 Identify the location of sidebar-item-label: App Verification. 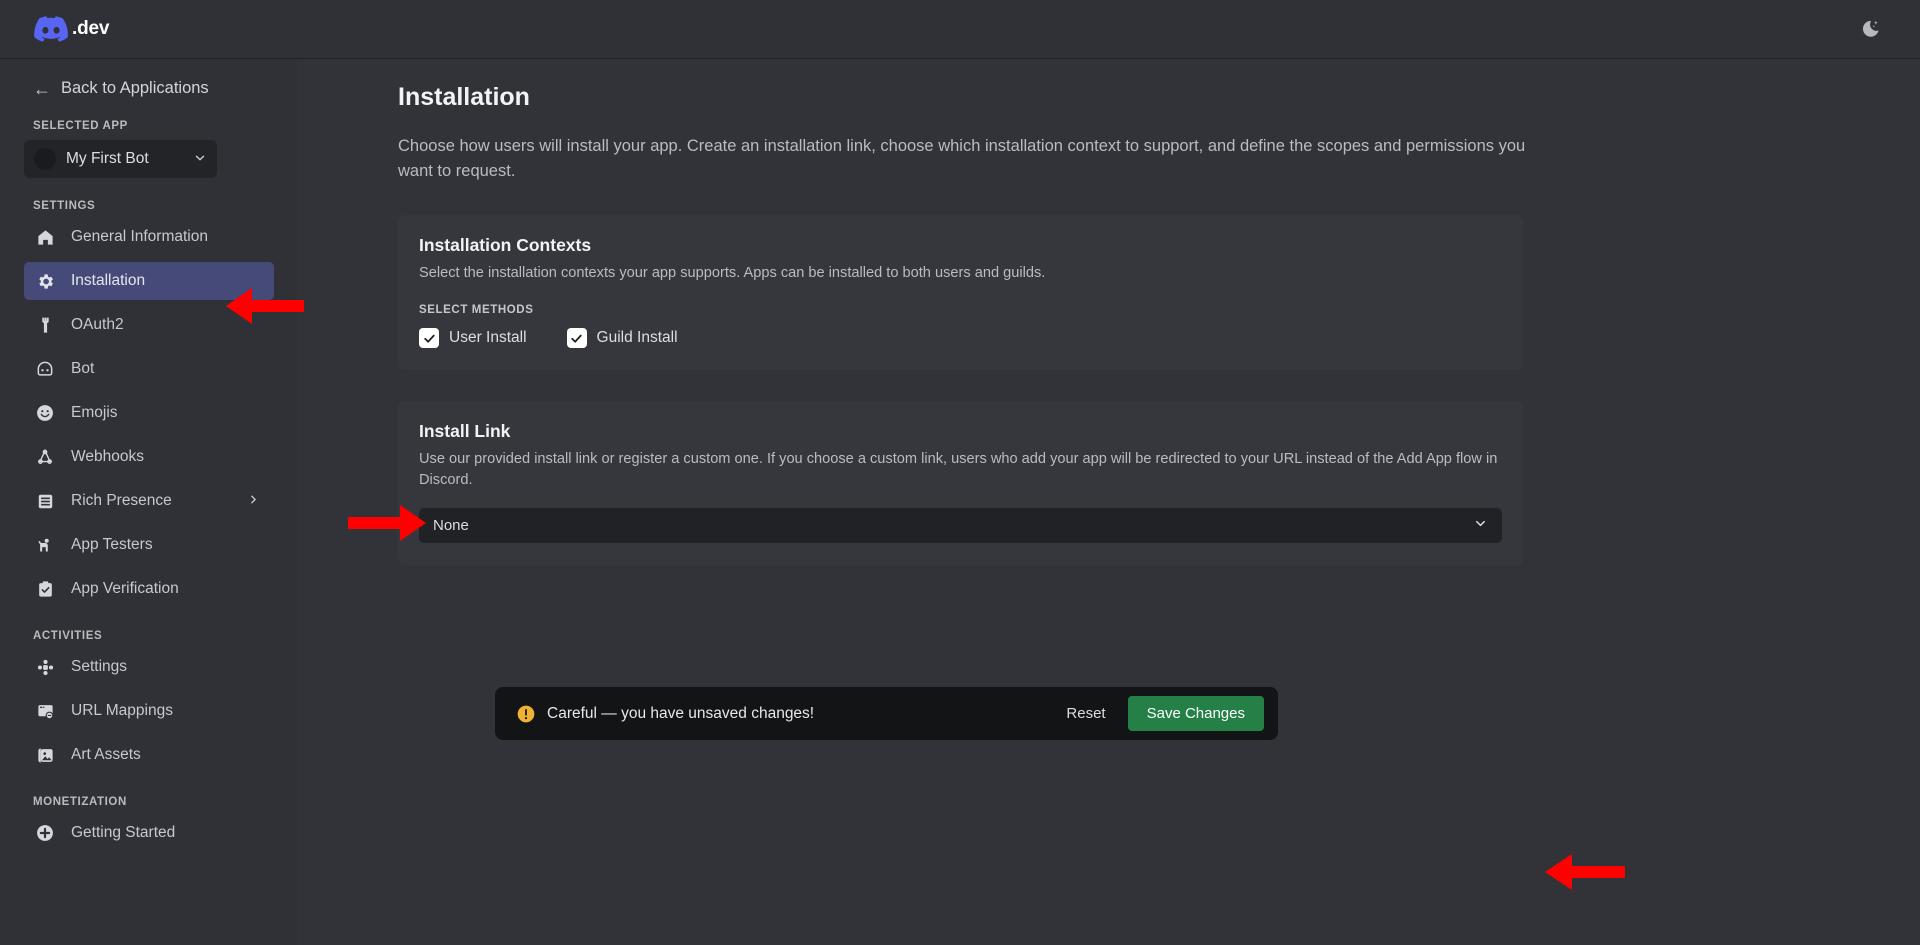
(125, 588).